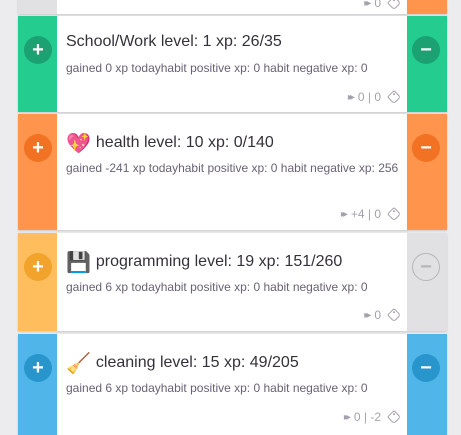 Image resolution: width=461 pixels, height=435 pixels. I want to click on habit-counter: 0 | -2, so click(367, 417).